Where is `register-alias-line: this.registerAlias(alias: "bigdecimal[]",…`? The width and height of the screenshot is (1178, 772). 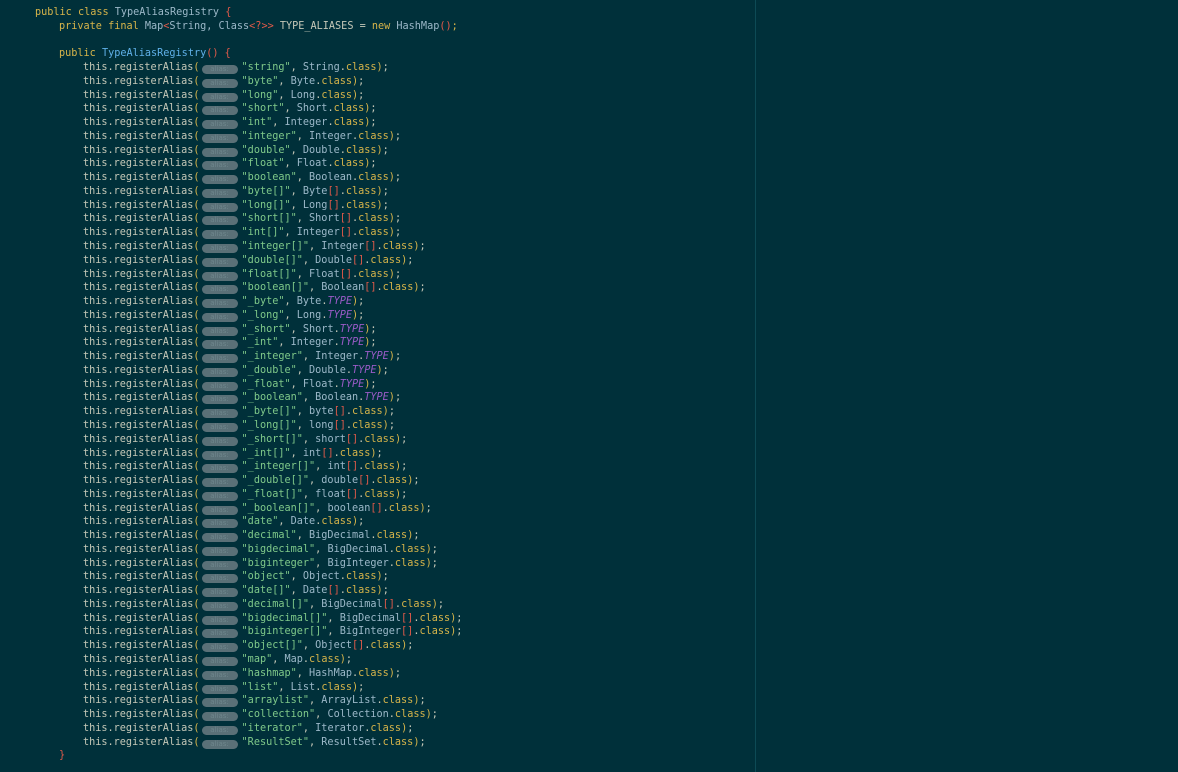
register-alias-line: this.registerAlias(alias: "bigdecimal[]",… is located at coordinates (231, 619).